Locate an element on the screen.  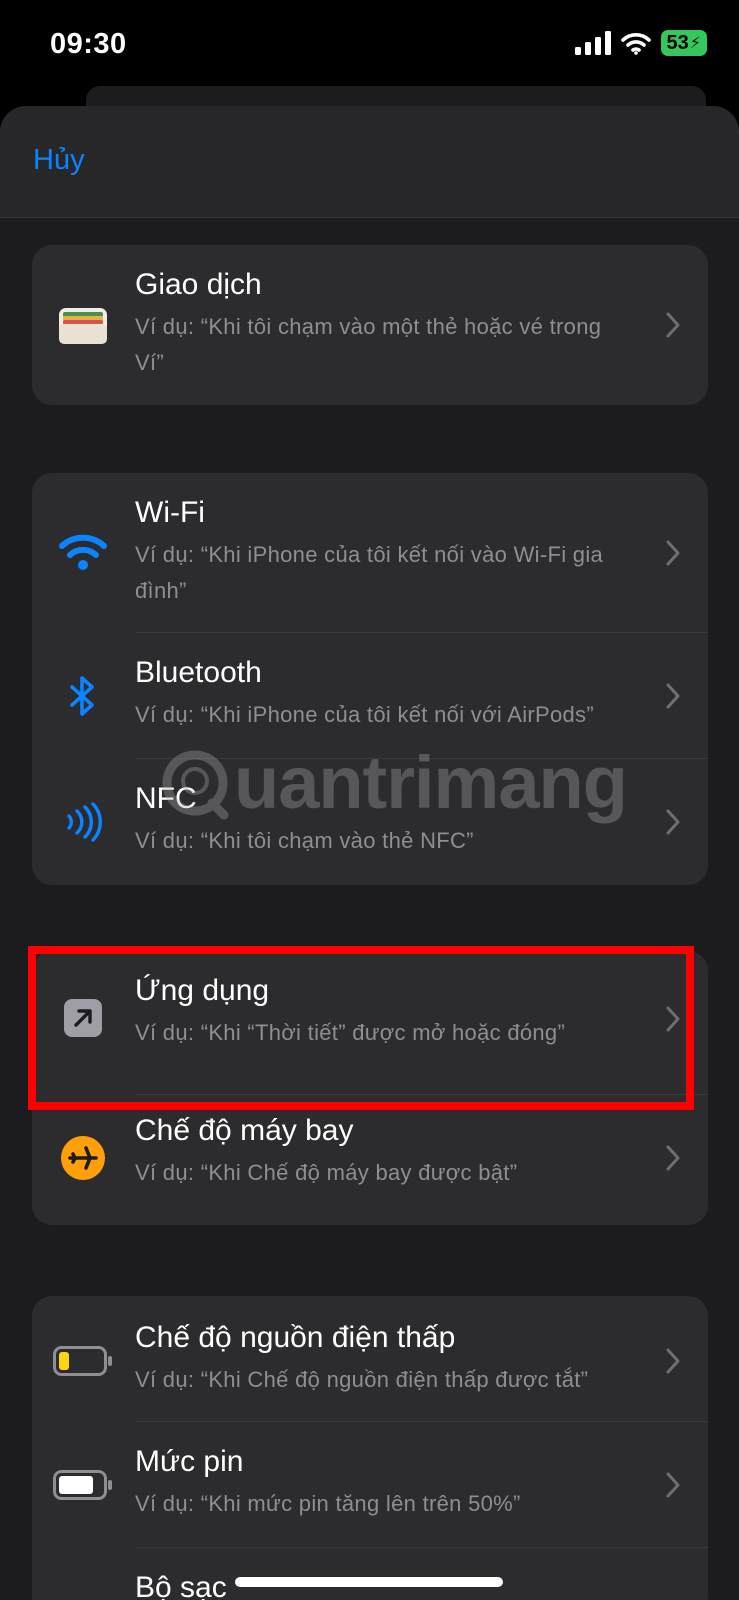
row-battery-level-title: Mức pin is located at coordinates (189, 1461).